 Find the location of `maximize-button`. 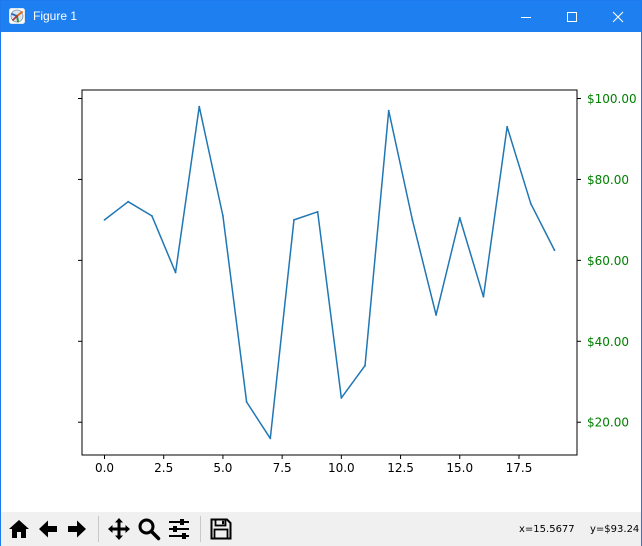

maximize-button is located at coordinates (572, 16).